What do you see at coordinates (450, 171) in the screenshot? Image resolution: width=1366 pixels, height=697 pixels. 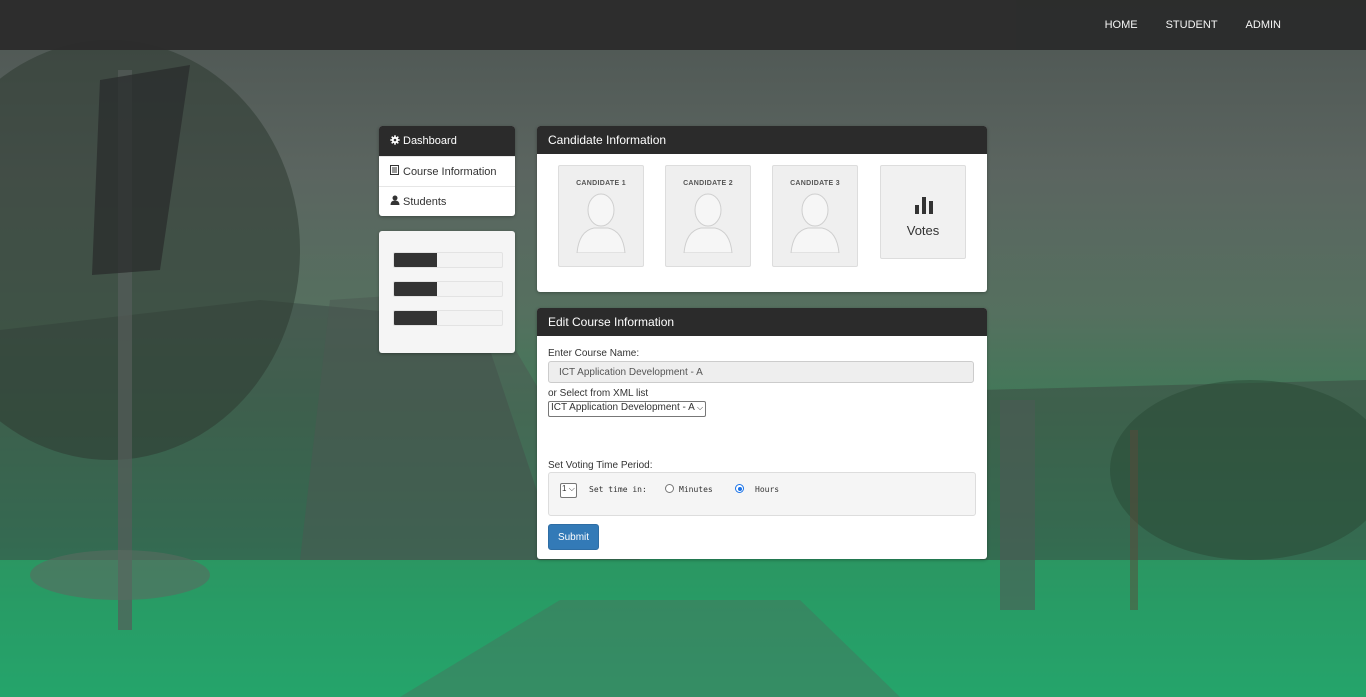 I see `sidebar-item-label: Course Information` at bounding box center [450, 171].